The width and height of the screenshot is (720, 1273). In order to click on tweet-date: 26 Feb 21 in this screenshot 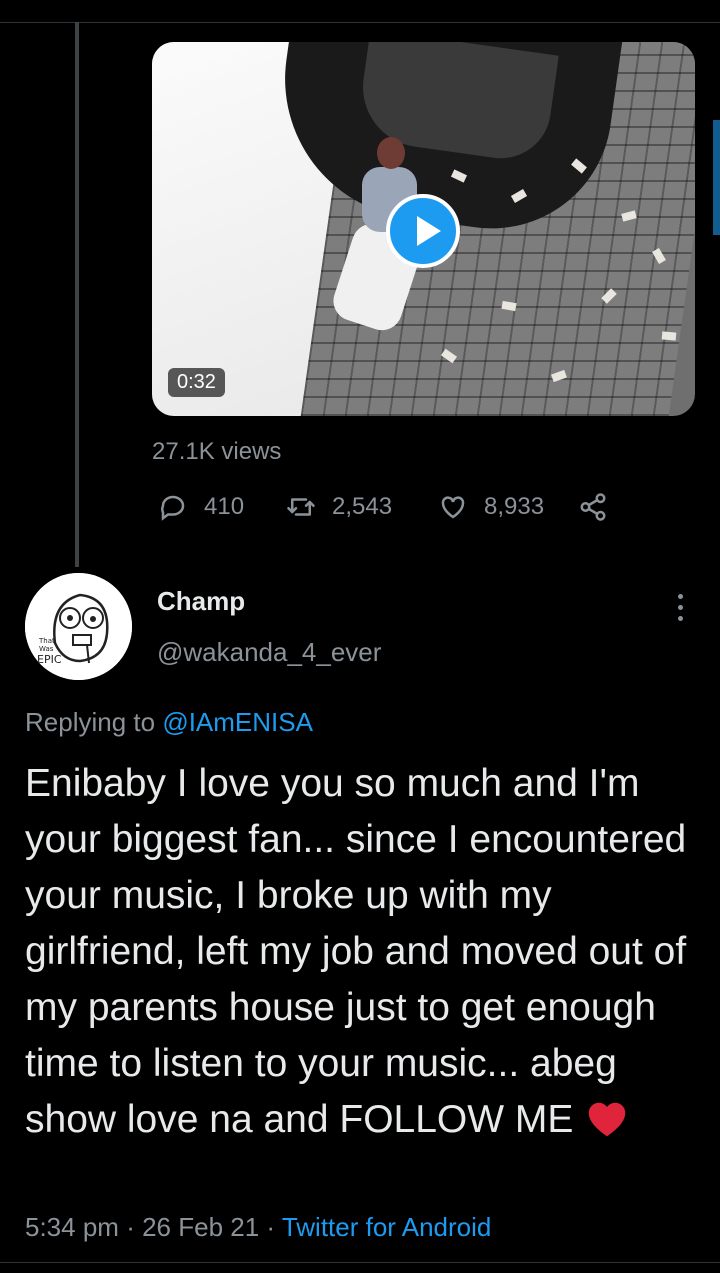, I will do `click(201, 1227)`.